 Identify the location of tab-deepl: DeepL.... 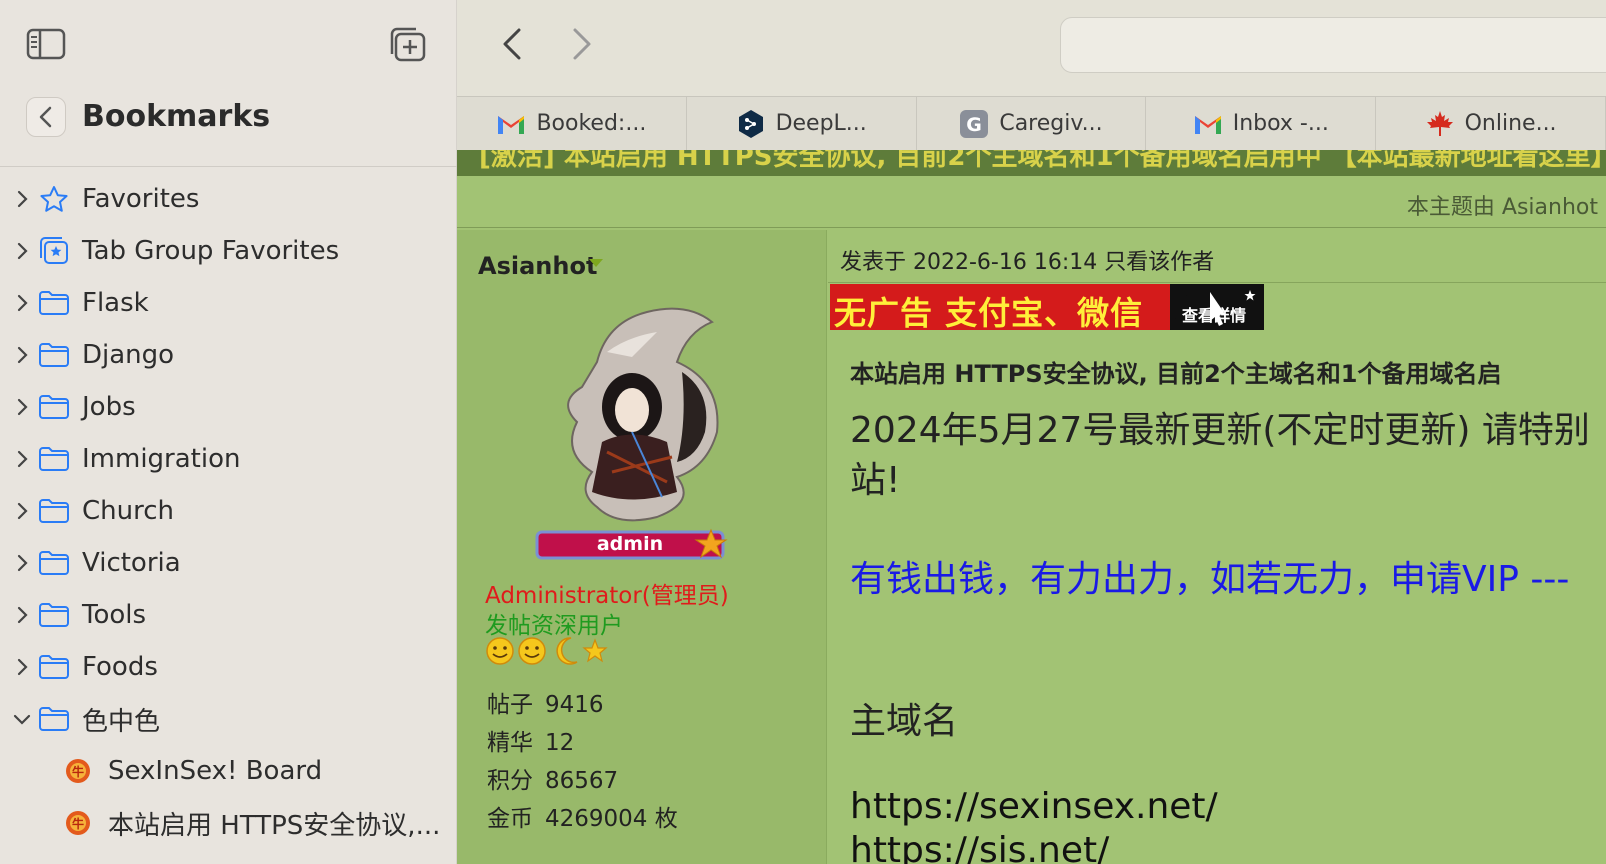
(802, 123).